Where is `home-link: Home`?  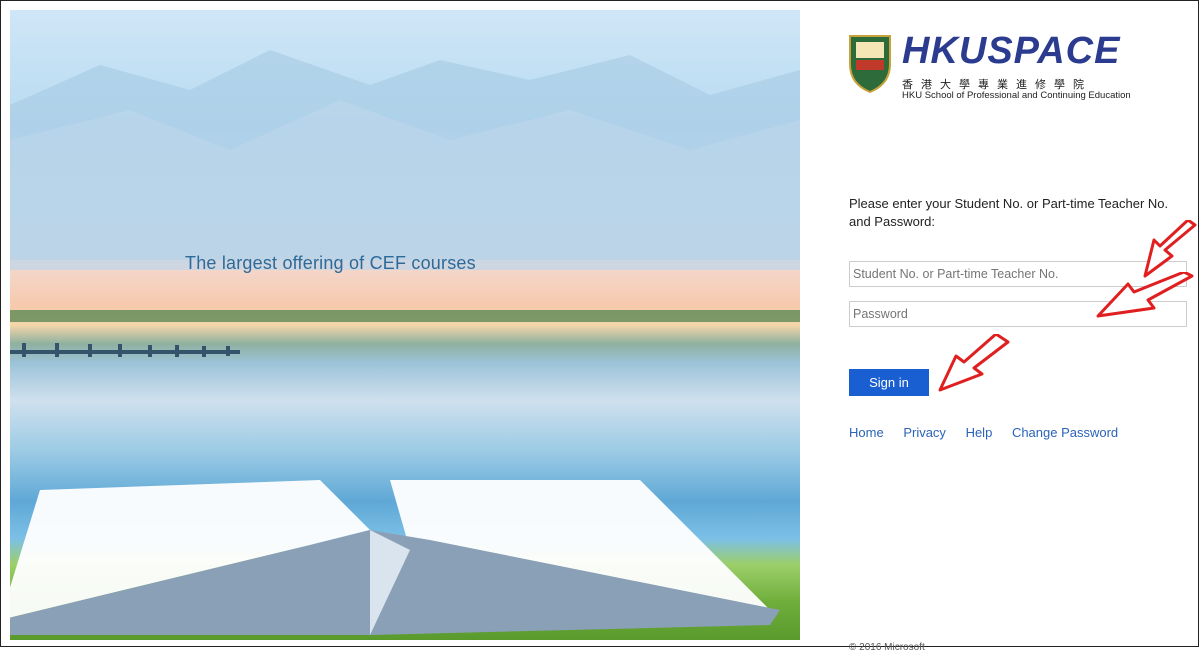
home-link: Home is located at coordinates (866, 432).